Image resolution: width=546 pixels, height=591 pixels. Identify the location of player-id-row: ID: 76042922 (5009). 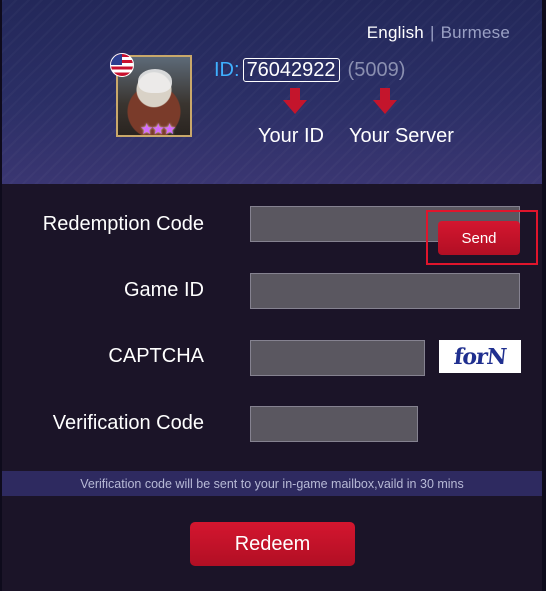
(309, 70).